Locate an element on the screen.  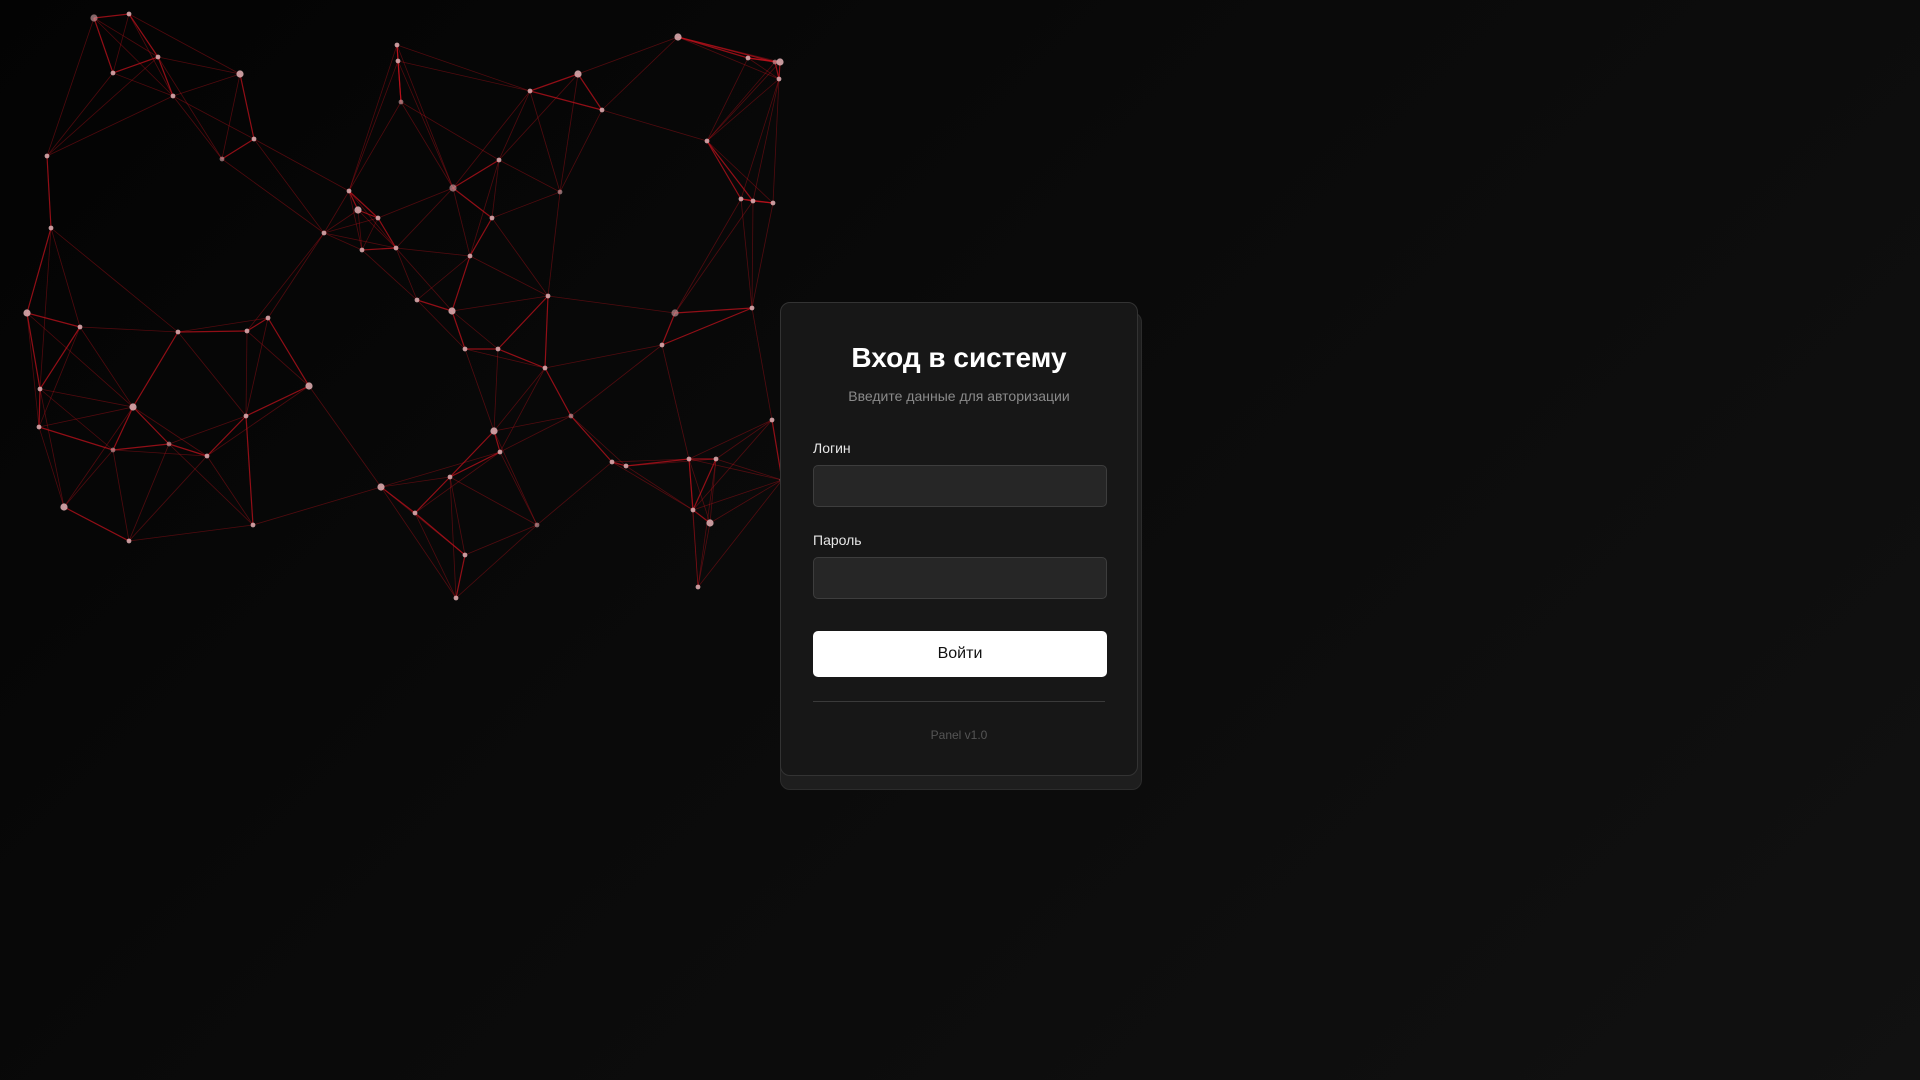
password-input is located at coordinates (960, 578).